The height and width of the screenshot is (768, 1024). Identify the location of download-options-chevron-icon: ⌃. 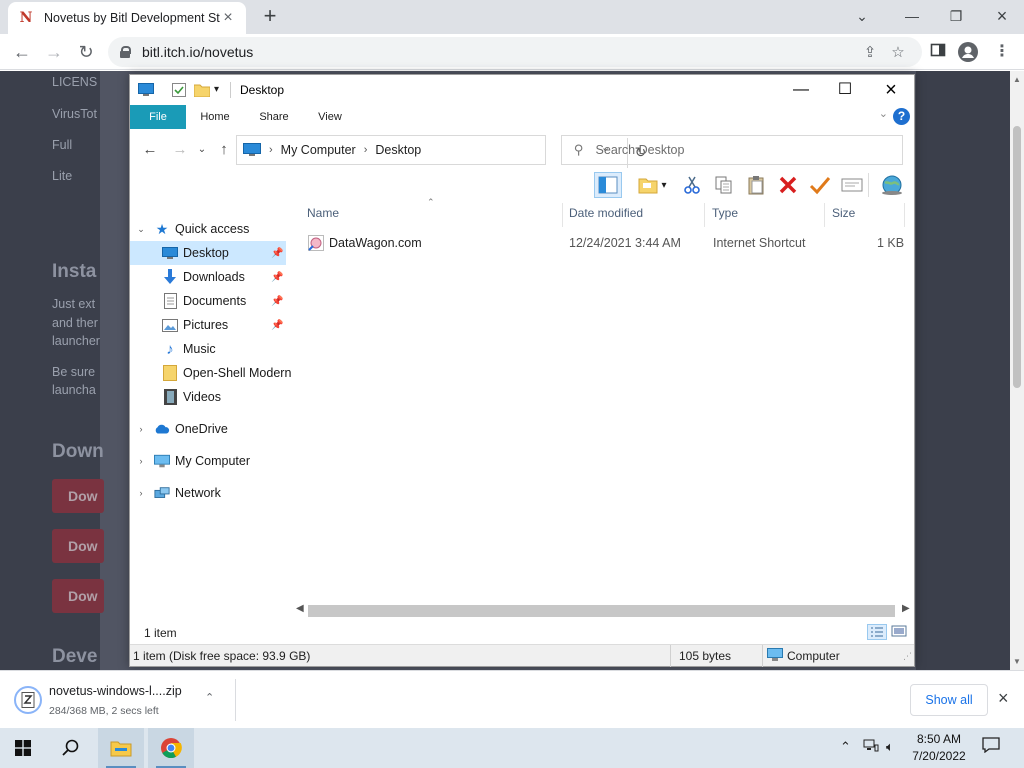
(209, 697).